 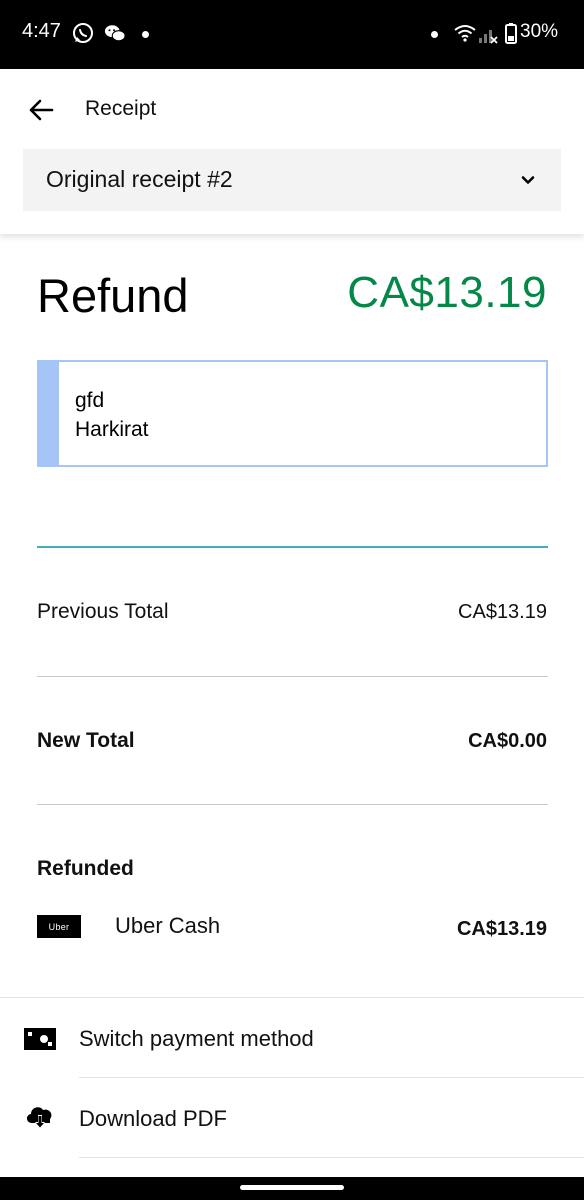 I want to click on system-nav-bar, so click(x=292, y=1188).